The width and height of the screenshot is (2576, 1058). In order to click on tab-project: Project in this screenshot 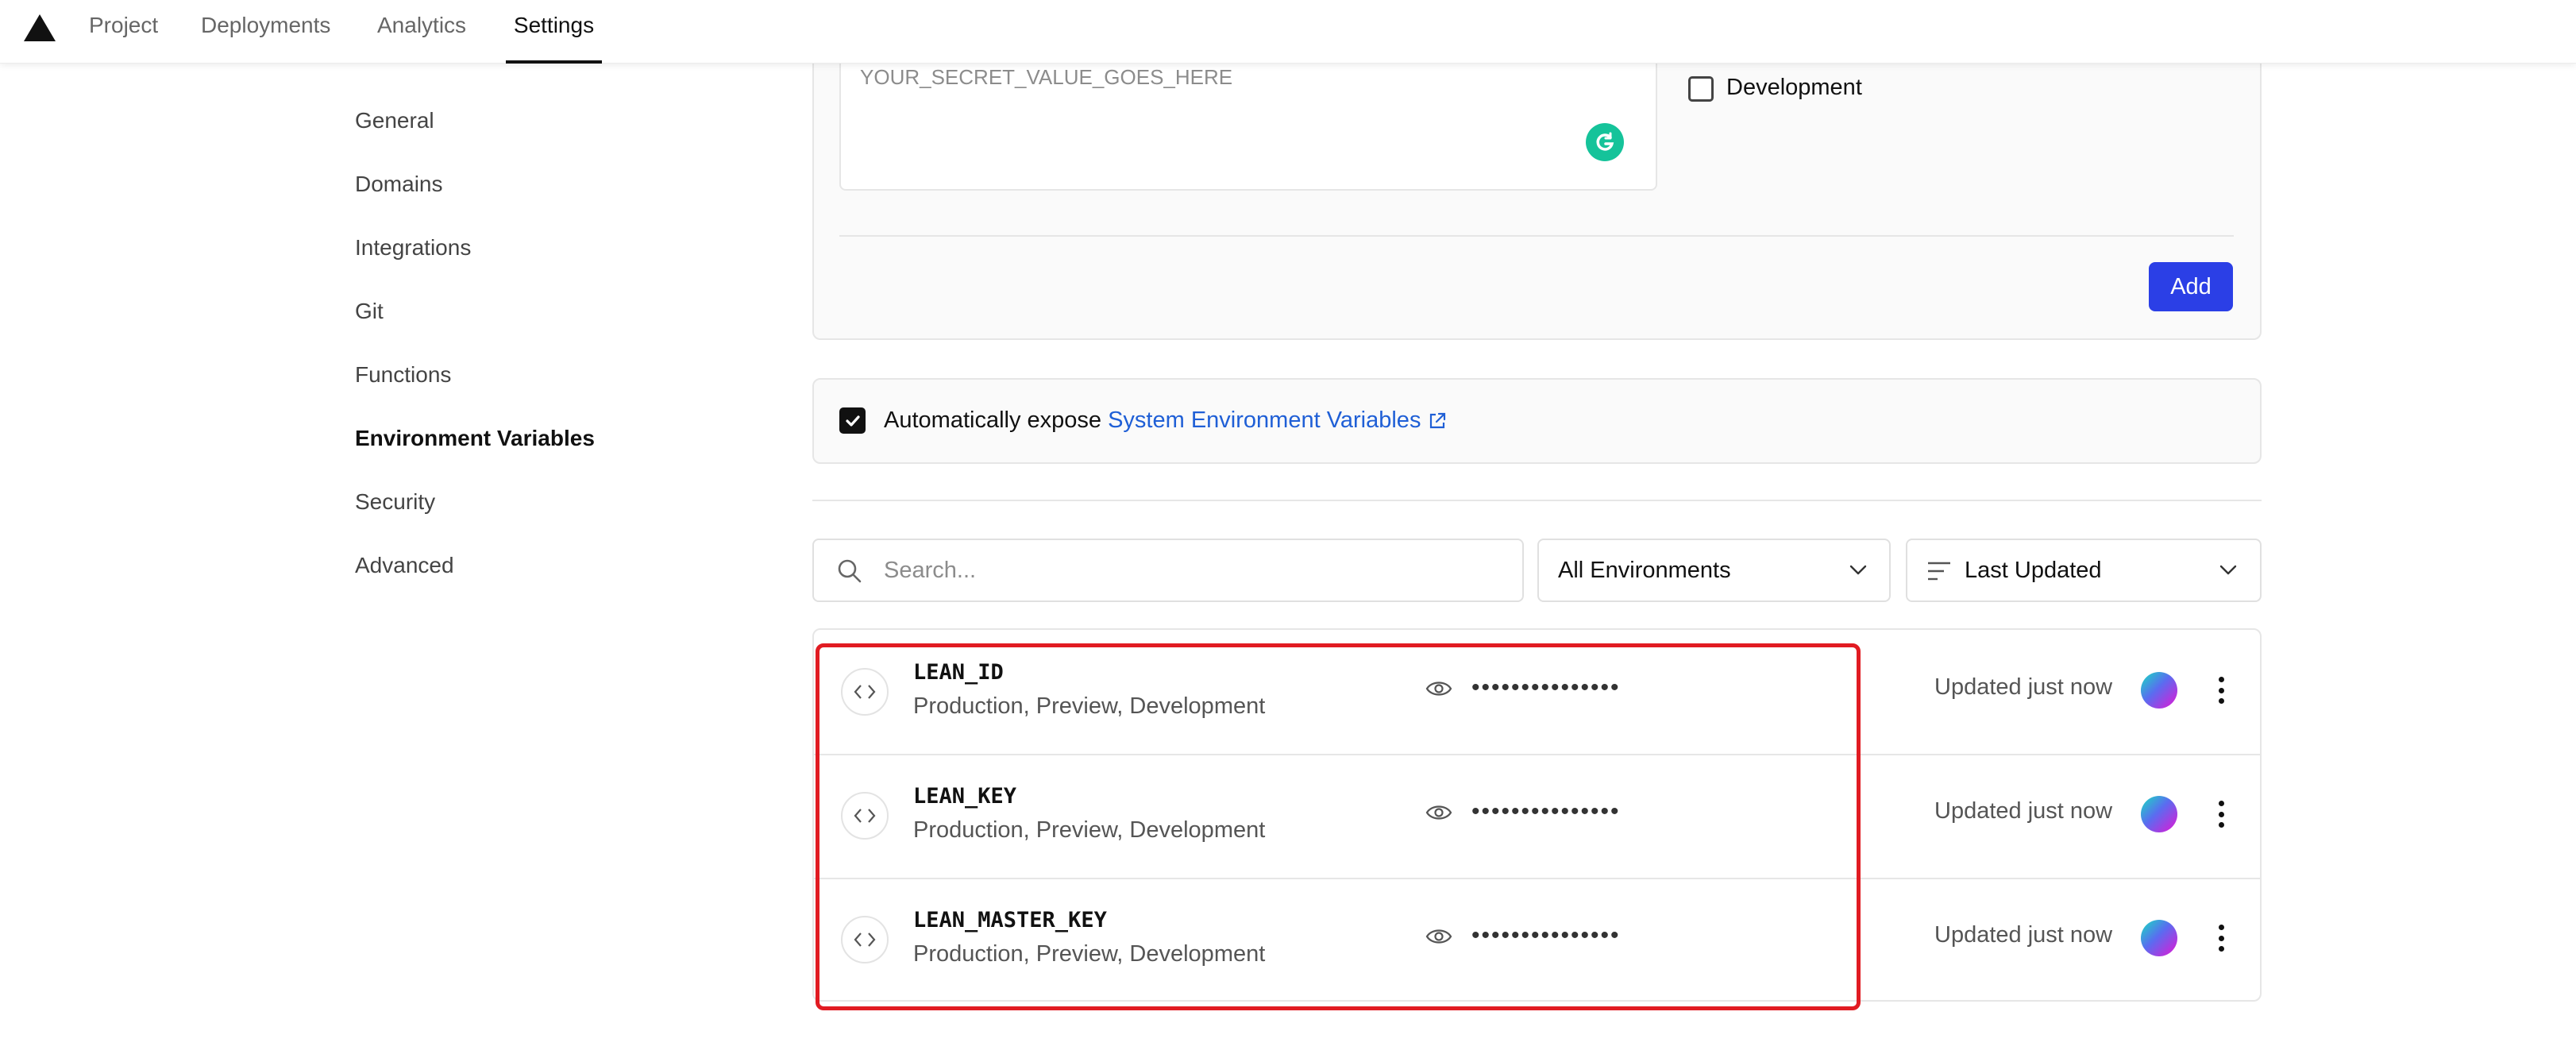, I will do `click(123, 37)`.